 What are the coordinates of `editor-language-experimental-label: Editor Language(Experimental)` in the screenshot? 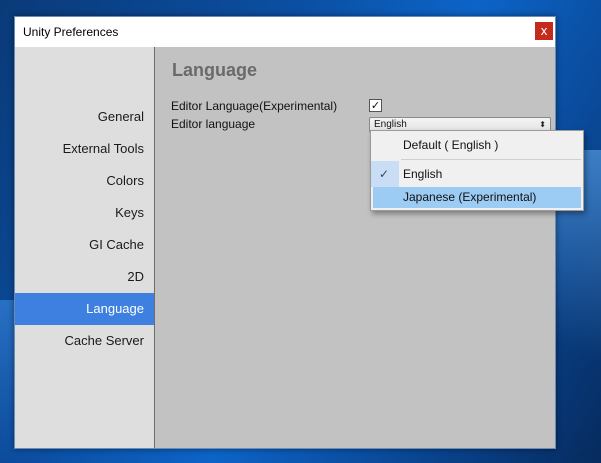 It's located at (254, 106).